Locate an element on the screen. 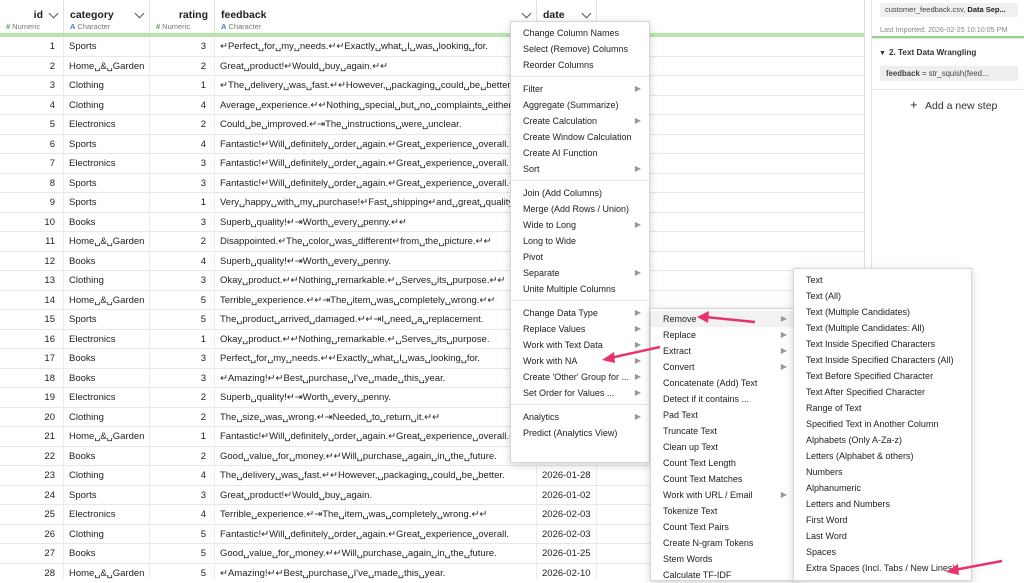 The image size is (1024, 583). menu-item: Create N-gram Tokens is located at coordinates (723, 543).